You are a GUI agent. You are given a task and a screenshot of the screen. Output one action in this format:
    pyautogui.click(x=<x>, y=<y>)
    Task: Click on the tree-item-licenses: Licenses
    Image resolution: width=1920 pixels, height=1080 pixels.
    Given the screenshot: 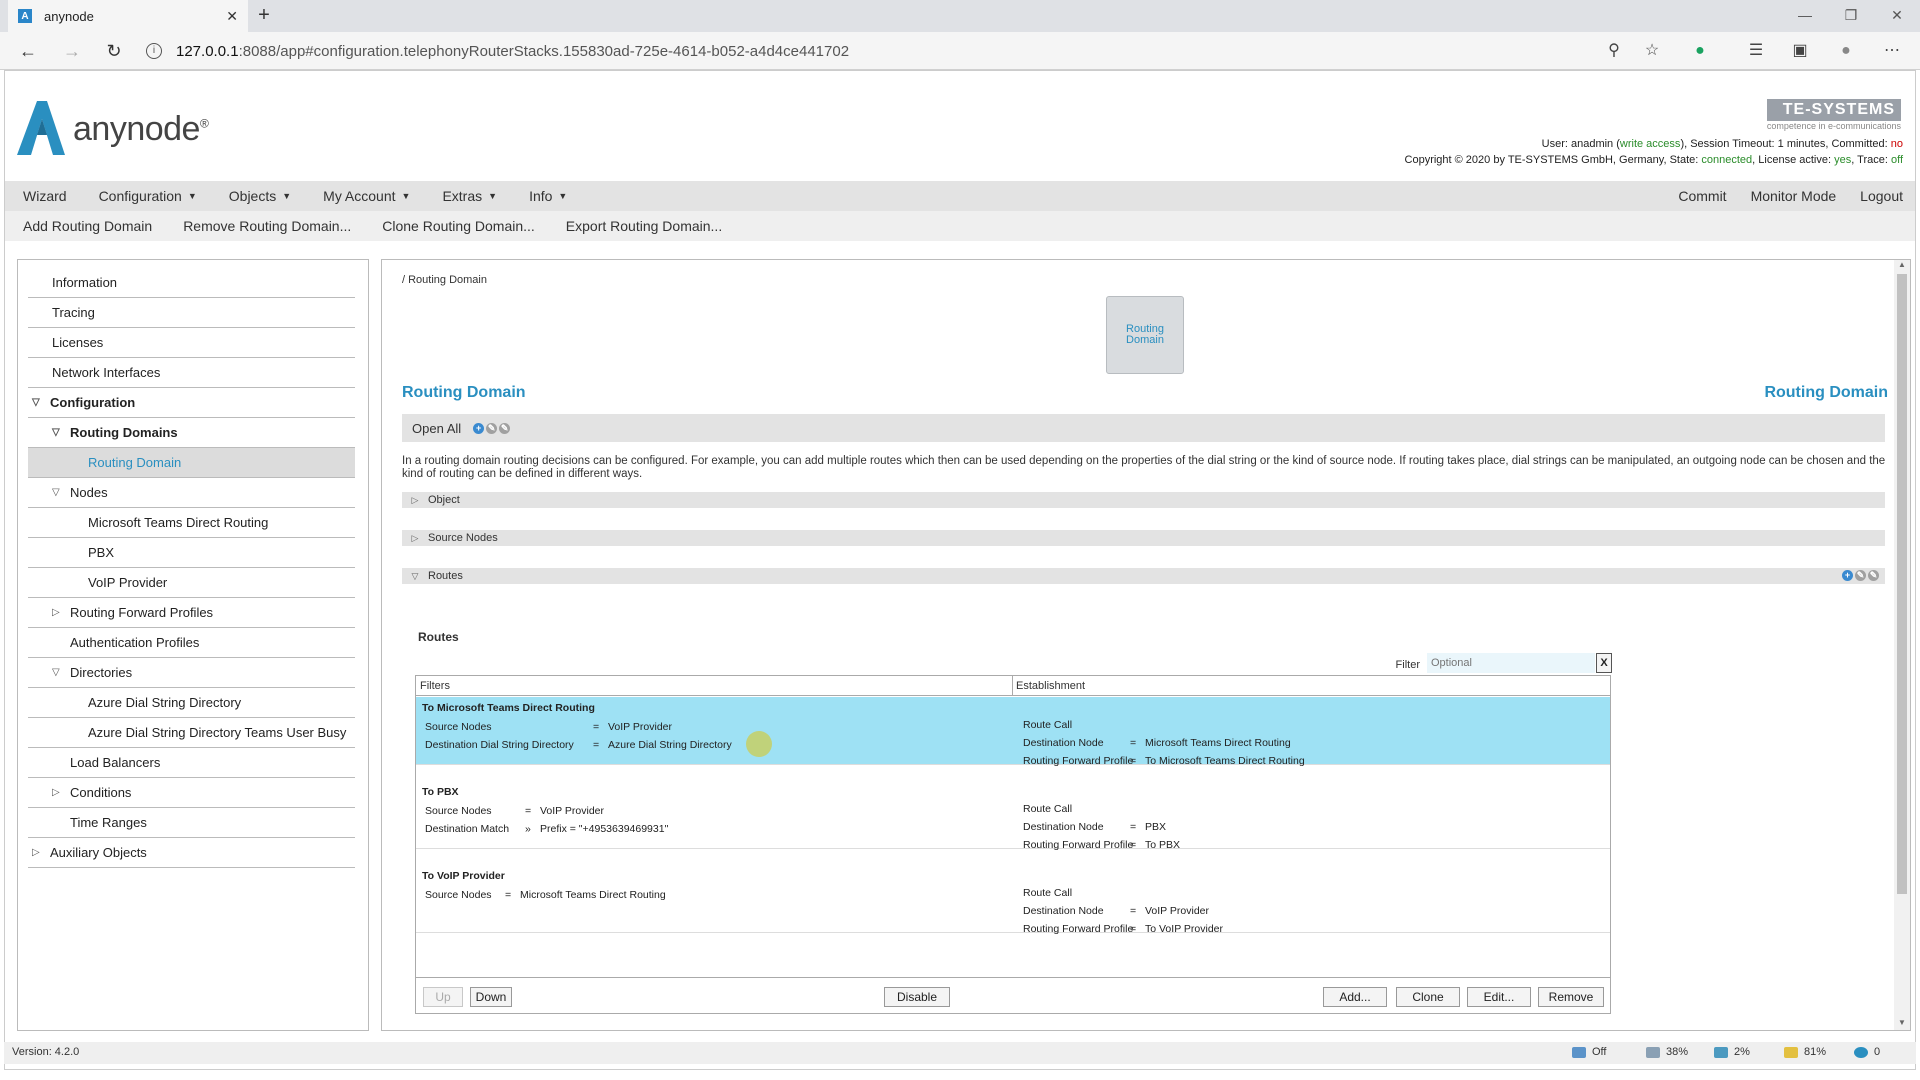 What is the action you would take?
    pyautogui.click(x=191, y=343)
    